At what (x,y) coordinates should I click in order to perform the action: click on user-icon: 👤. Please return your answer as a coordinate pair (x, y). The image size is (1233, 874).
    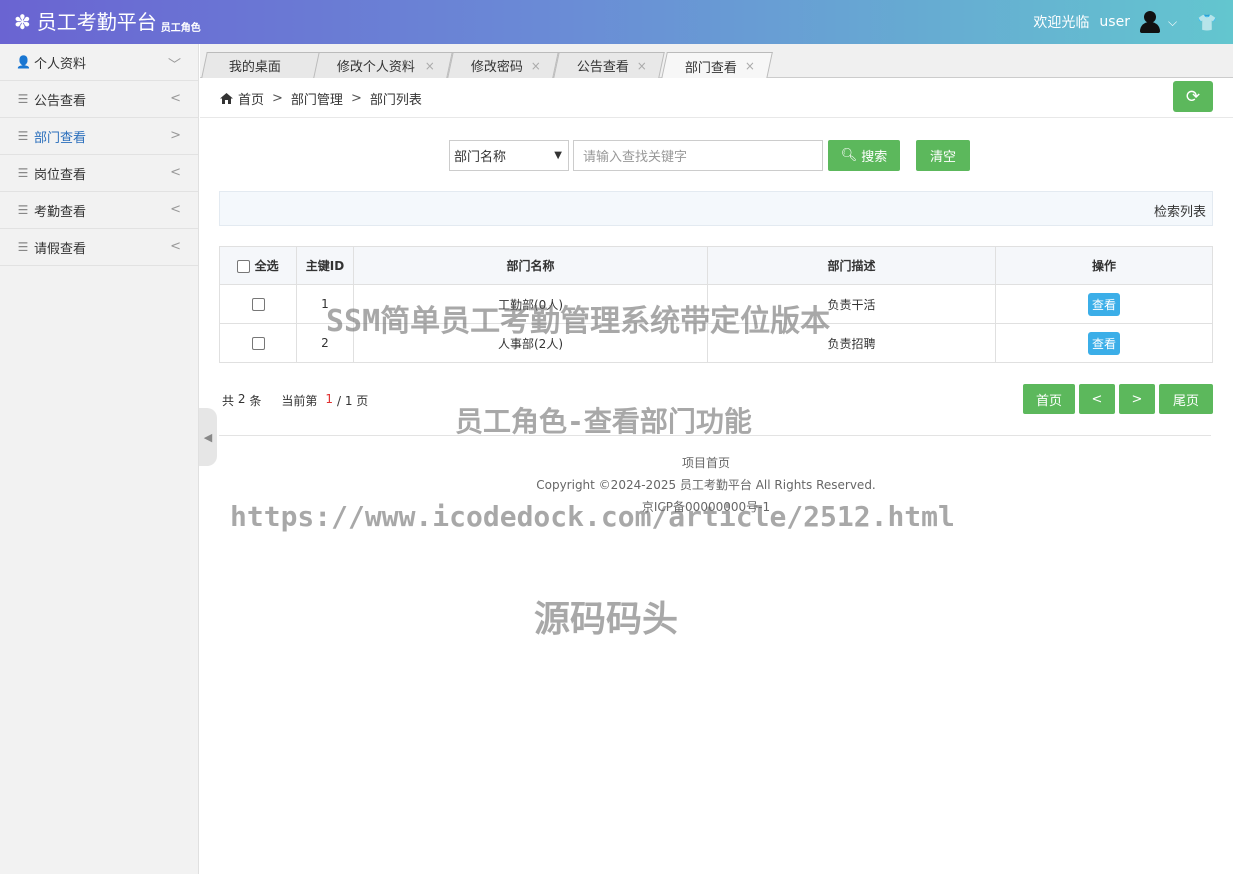
    Looking at the image, I should click on (23, 62).